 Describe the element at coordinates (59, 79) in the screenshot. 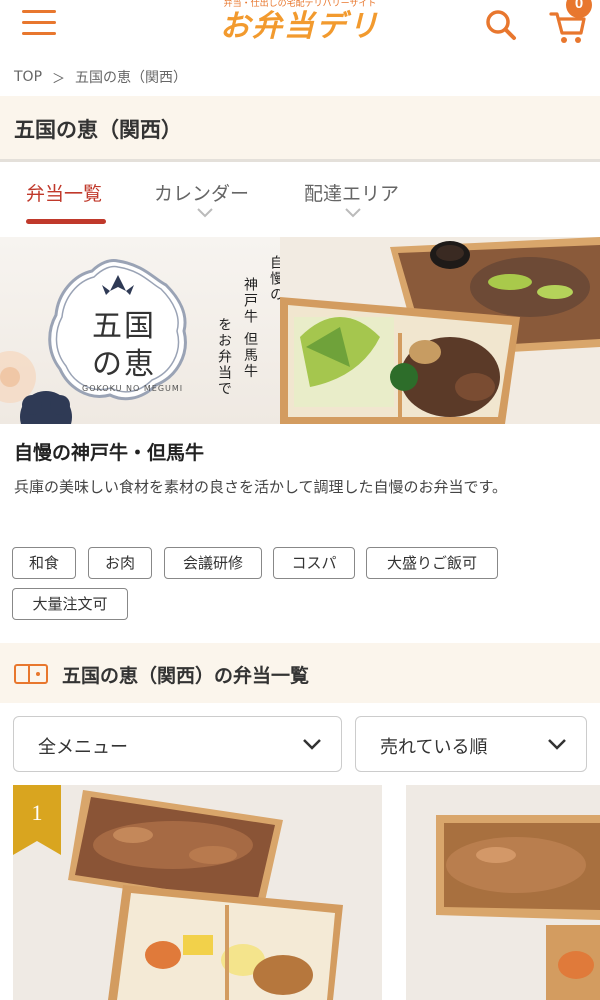

I see `breadcrumb-chevron-icon: ＞` at that location.